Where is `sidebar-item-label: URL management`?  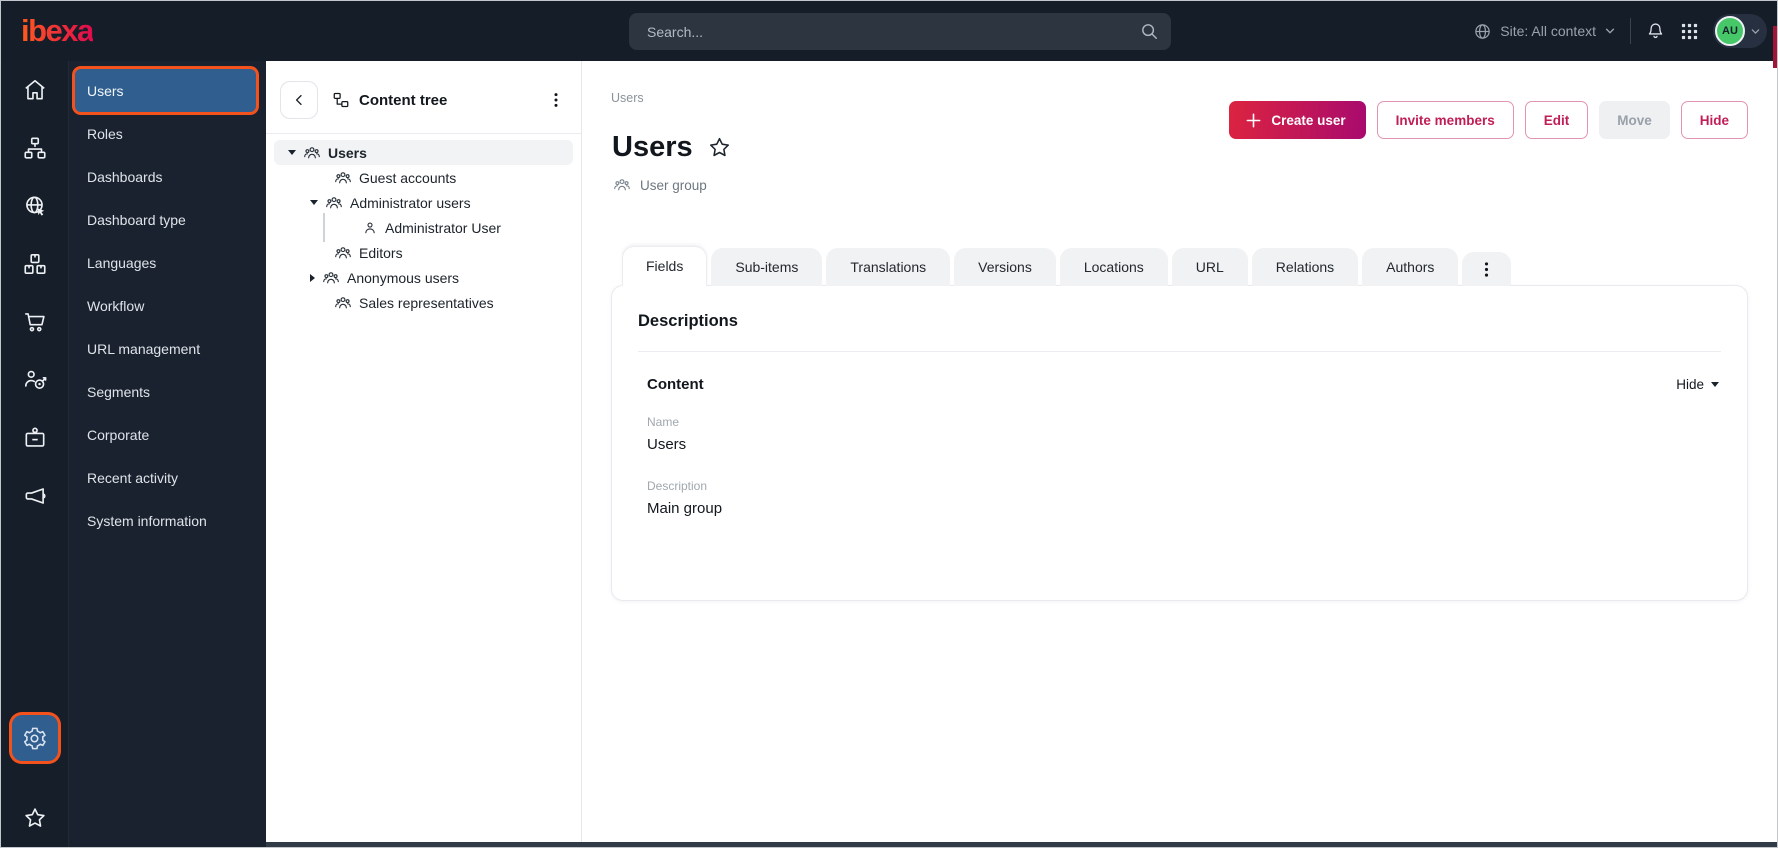 sidebar-item-label: URL management is located at coordinates (144, 348).